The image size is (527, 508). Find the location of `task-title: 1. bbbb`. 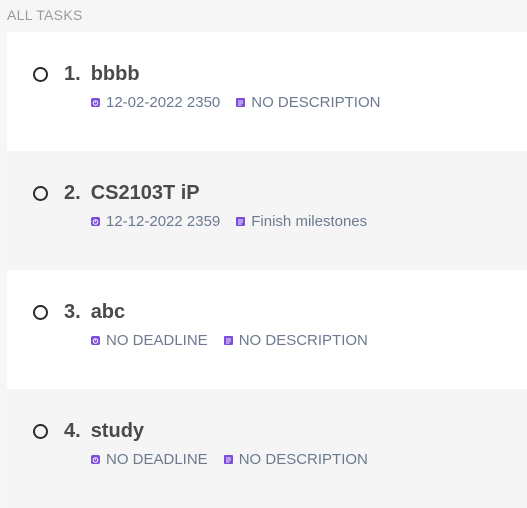

task-title: 1. bbbb is located at coordinates (102, 74).